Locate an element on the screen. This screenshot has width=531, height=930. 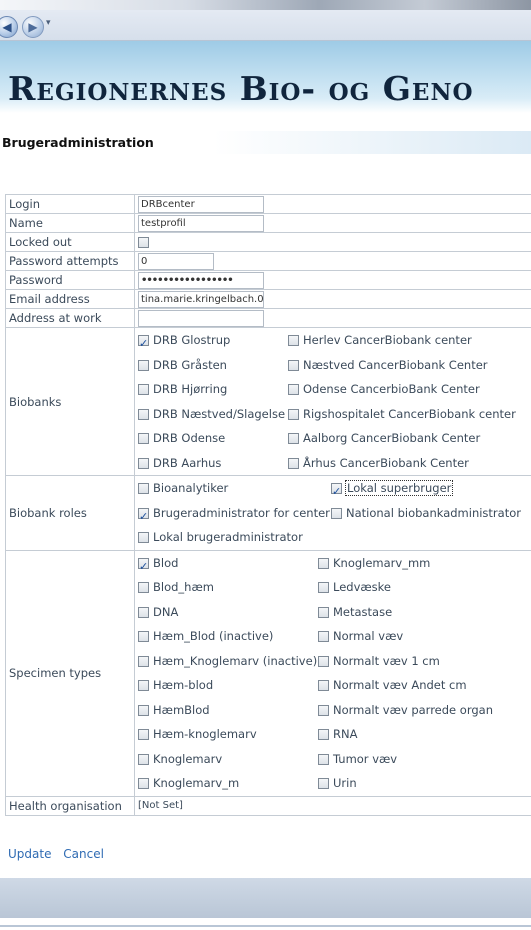
health-organisation-value: [Not Set] is located at coordinates (332, 805).